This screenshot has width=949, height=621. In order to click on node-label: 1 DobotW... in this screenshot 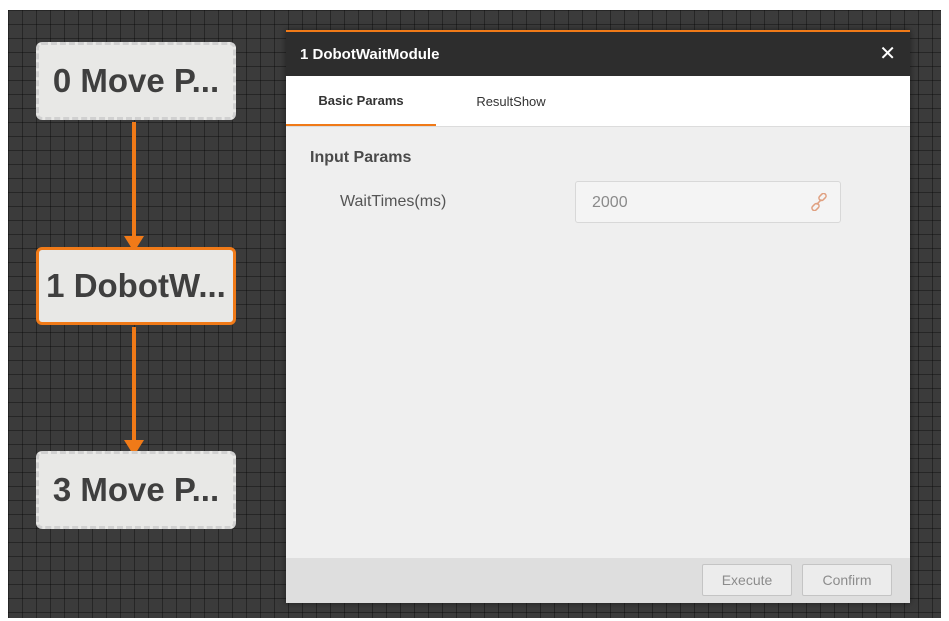, I will do `click(136, 285)`.